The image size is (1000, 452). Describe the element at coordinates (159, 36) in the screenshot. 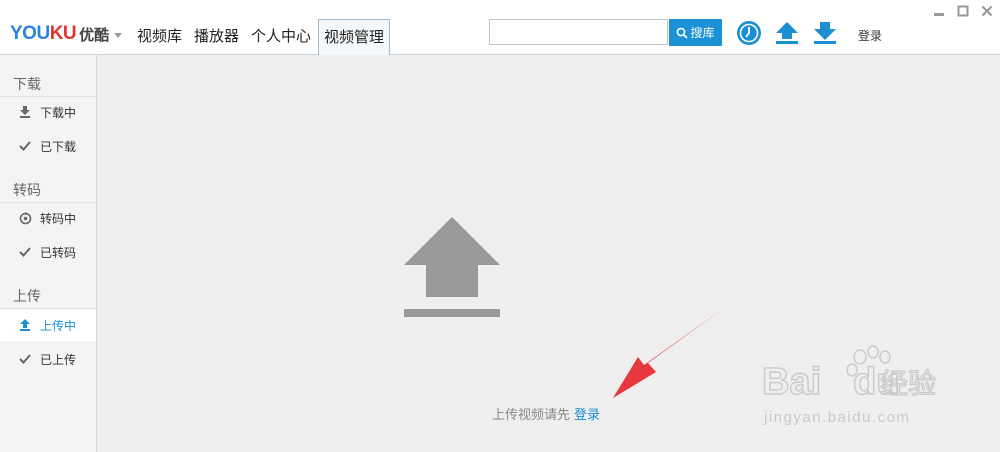

I see `tab-video-library: 视频库` at that location.